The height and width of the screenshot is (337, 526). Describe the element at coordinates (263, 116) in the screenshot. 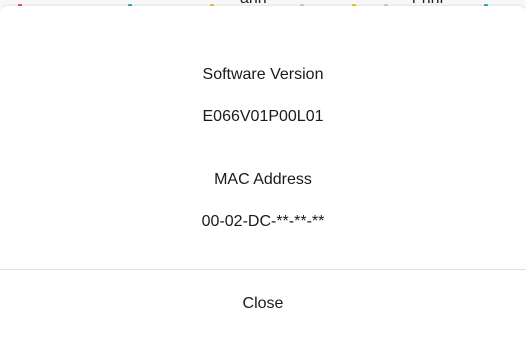

I see `software-version-value: E066V01P00L01` at that location.